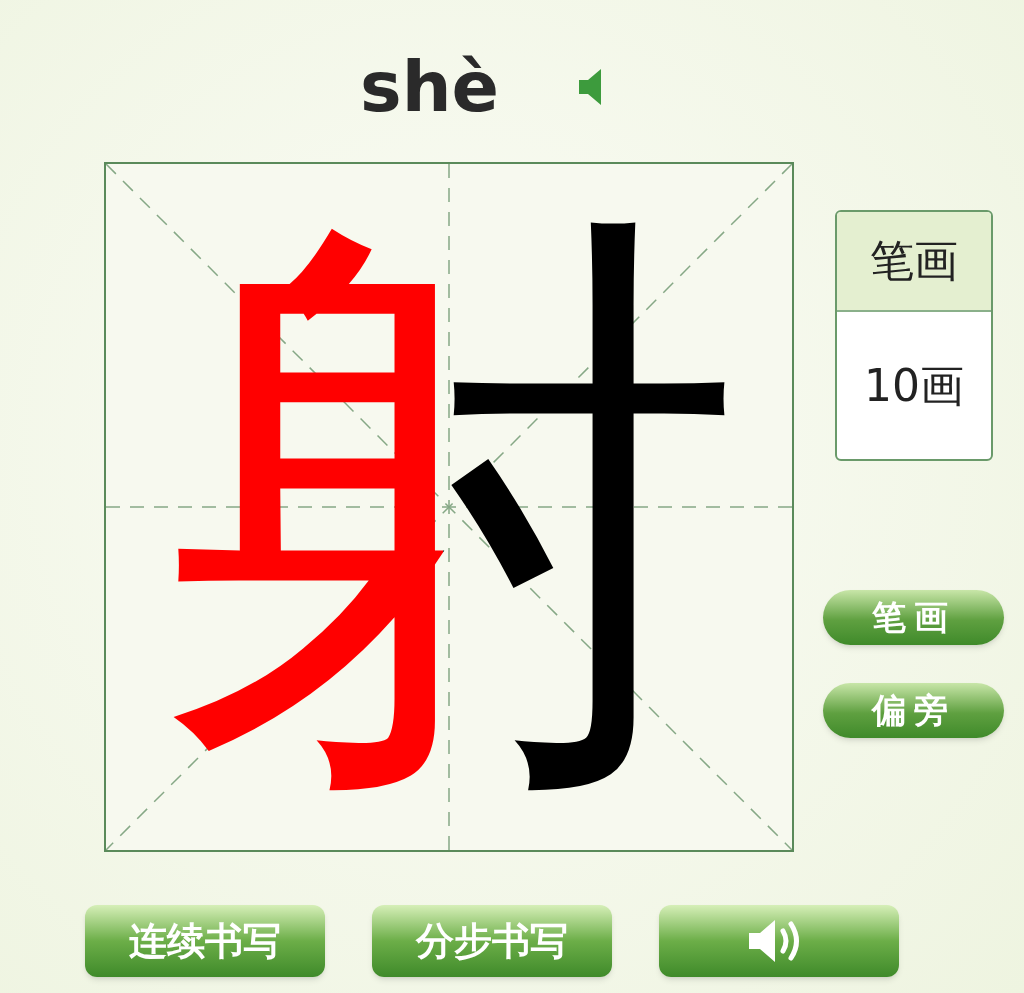 The image size is (1024, 993). I want to click on mode-button: 分步书写, so click(492, 941).